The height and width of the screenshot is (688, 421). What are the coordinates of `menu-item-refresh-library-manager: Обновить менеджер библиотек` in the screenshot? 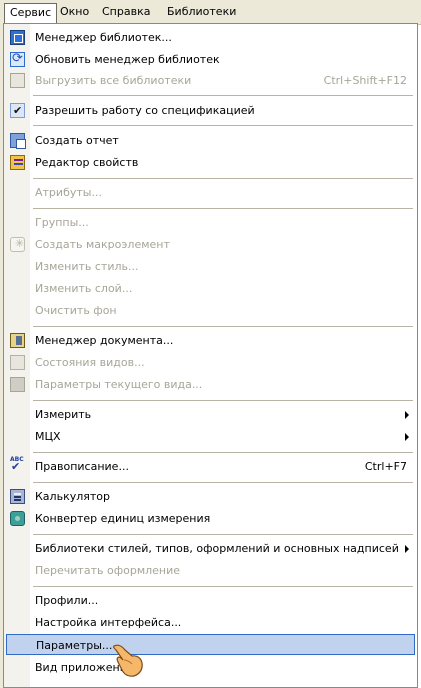 It's located at (210, 59).